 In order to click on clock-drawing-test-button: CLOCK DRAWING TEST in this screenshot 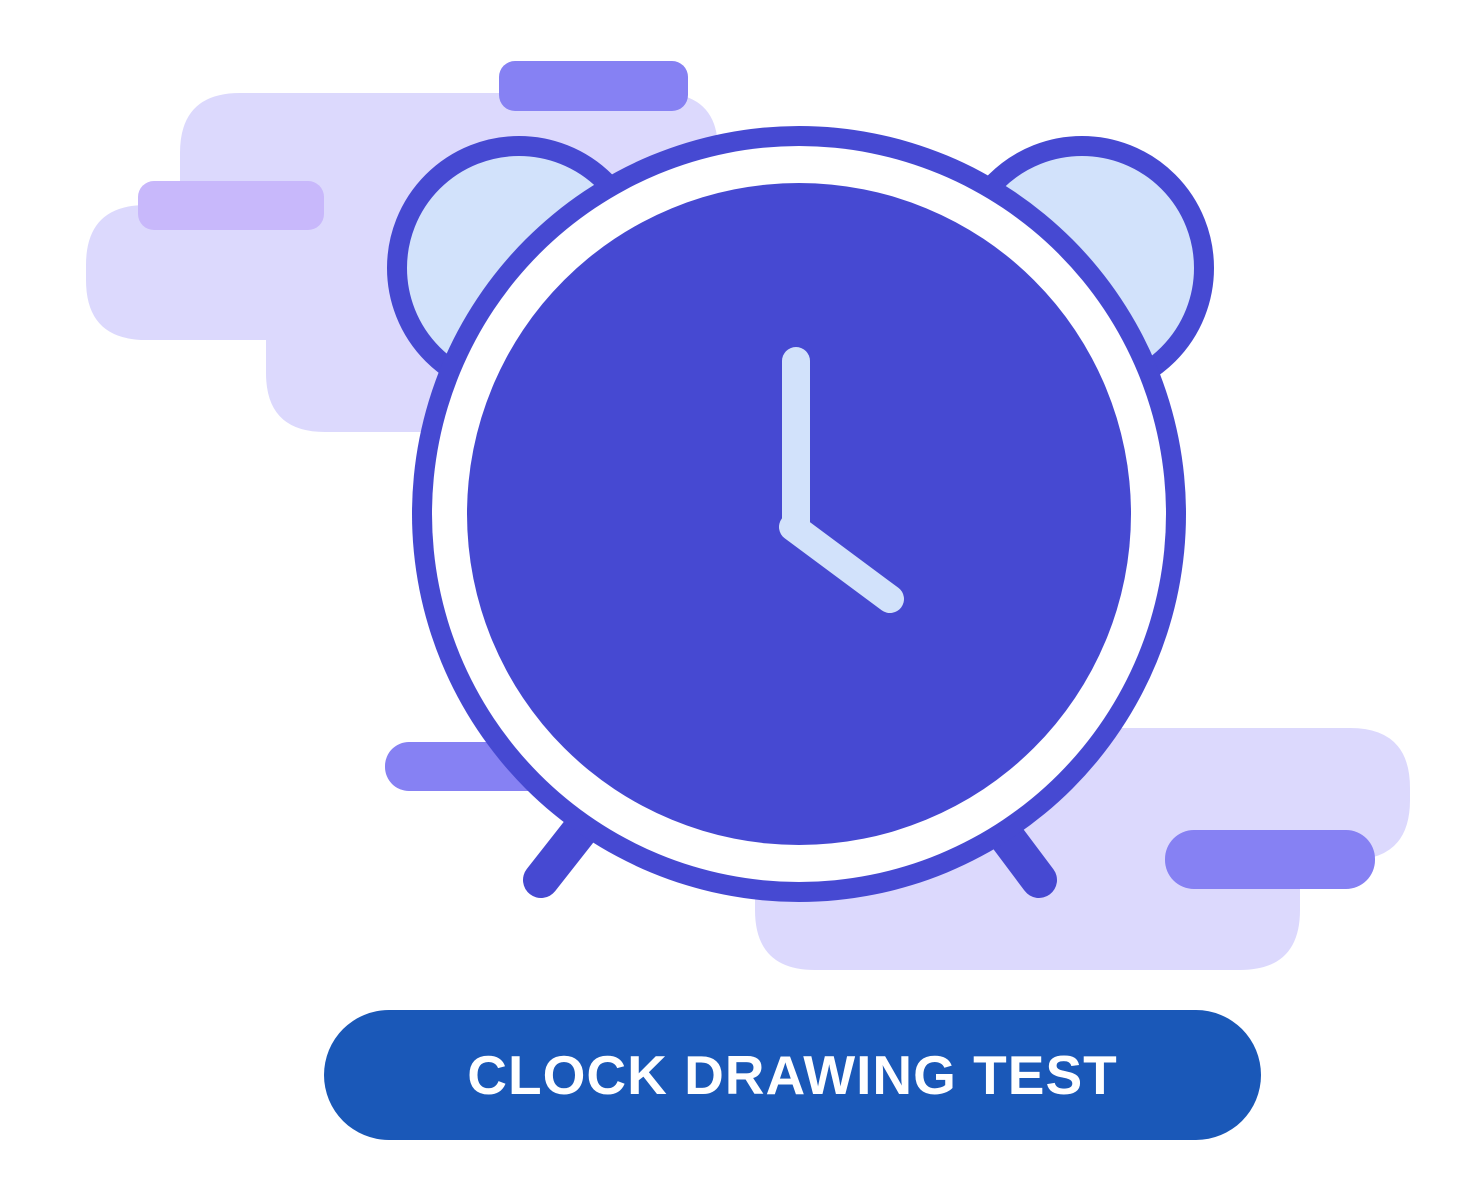, I will do `click(792, 1075)`.